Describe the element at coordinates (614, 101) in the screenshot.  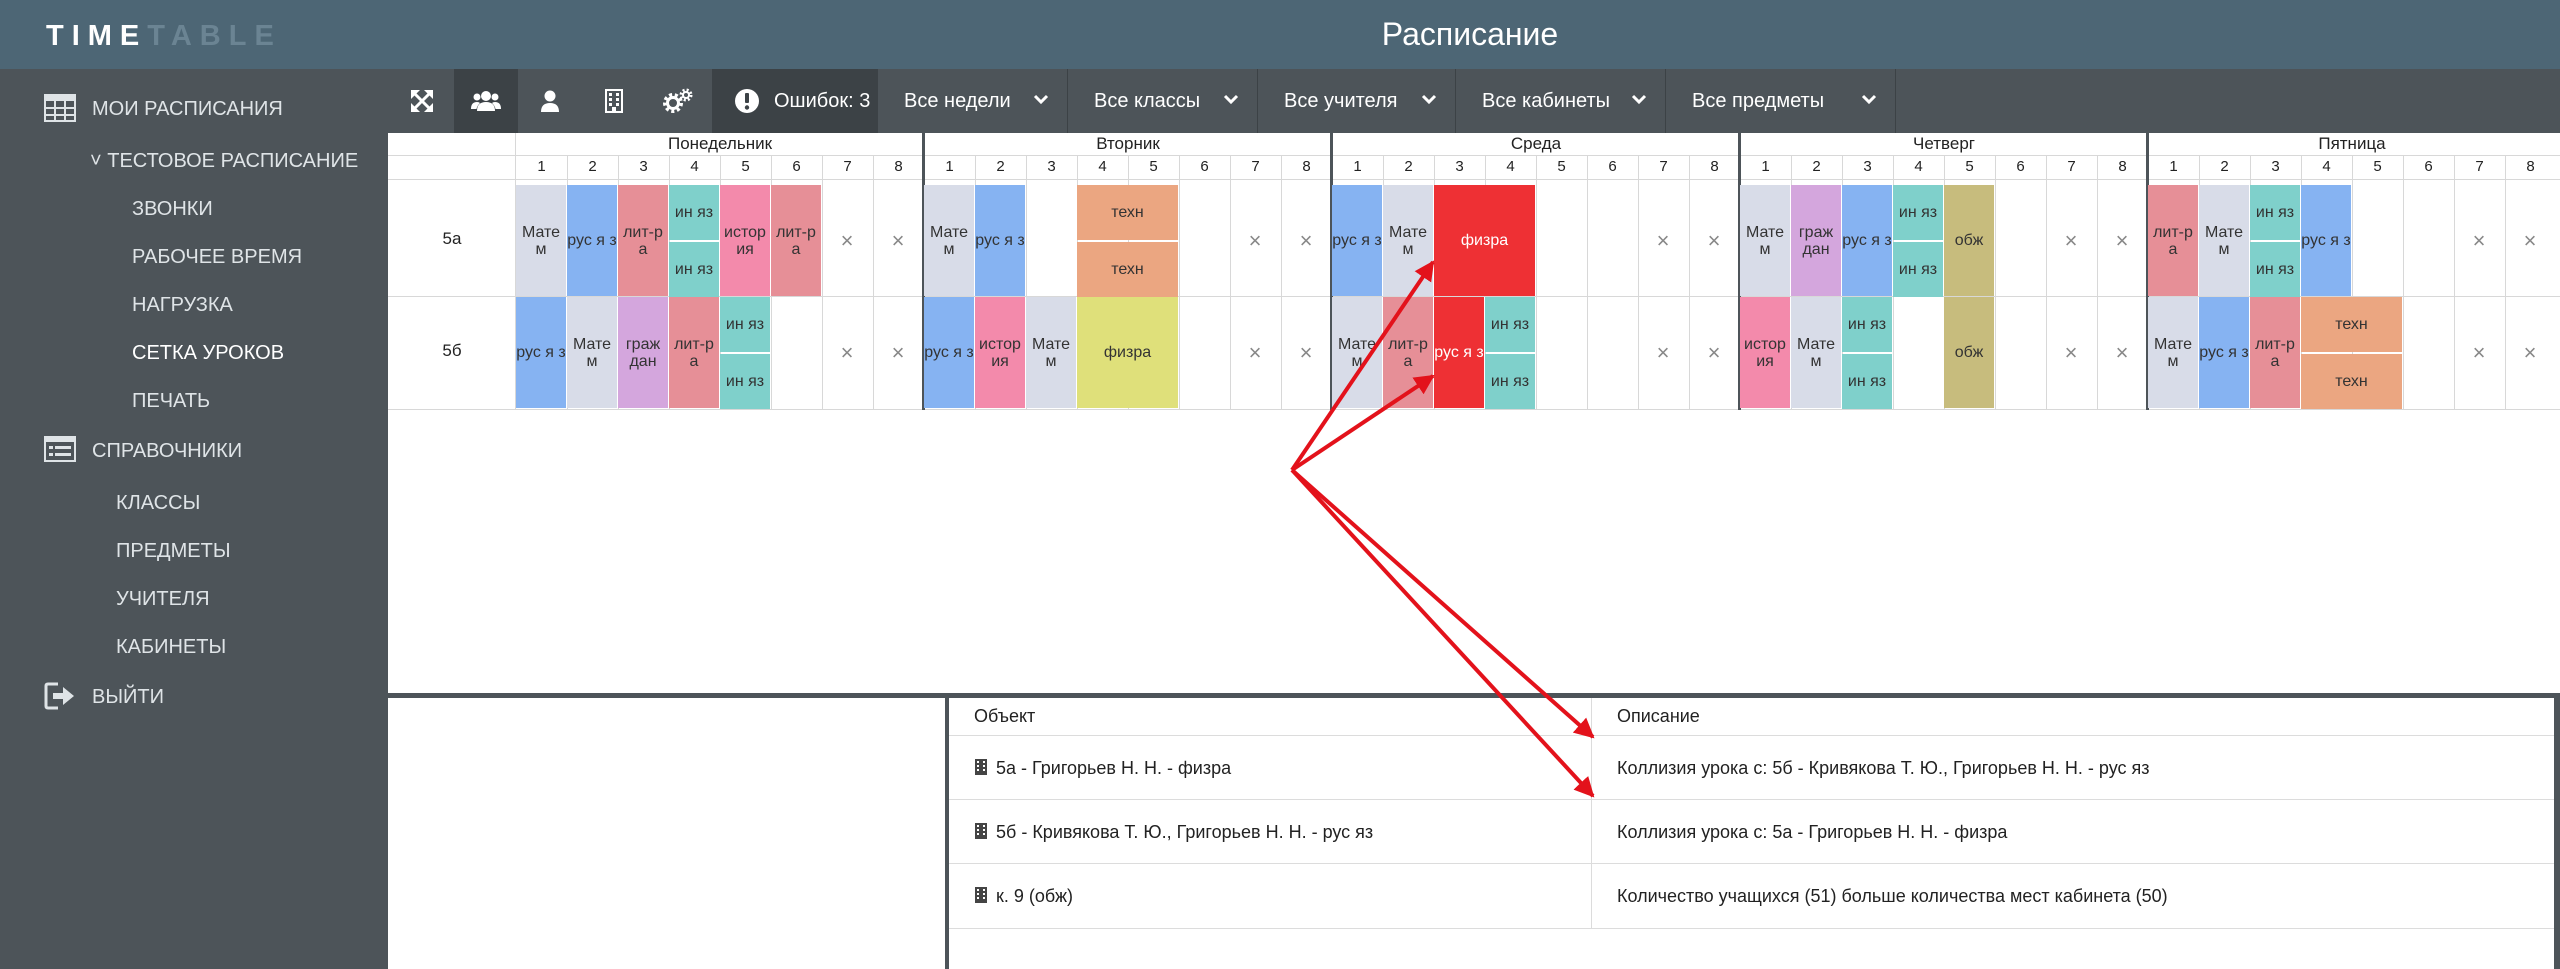
I see `rooms-view-button` at that location.